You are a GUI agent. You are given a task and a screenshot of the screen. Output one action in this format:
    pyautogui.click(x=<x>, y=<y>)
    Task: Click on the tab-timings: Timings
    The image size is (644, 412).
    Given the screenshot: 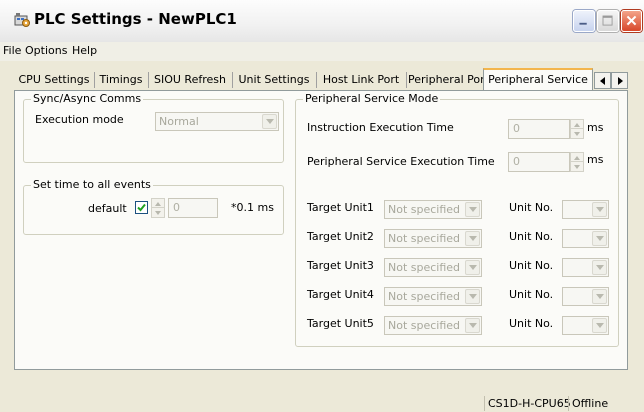 What is the action you would take?
    pyautogui.click(x=121, y=80)
    